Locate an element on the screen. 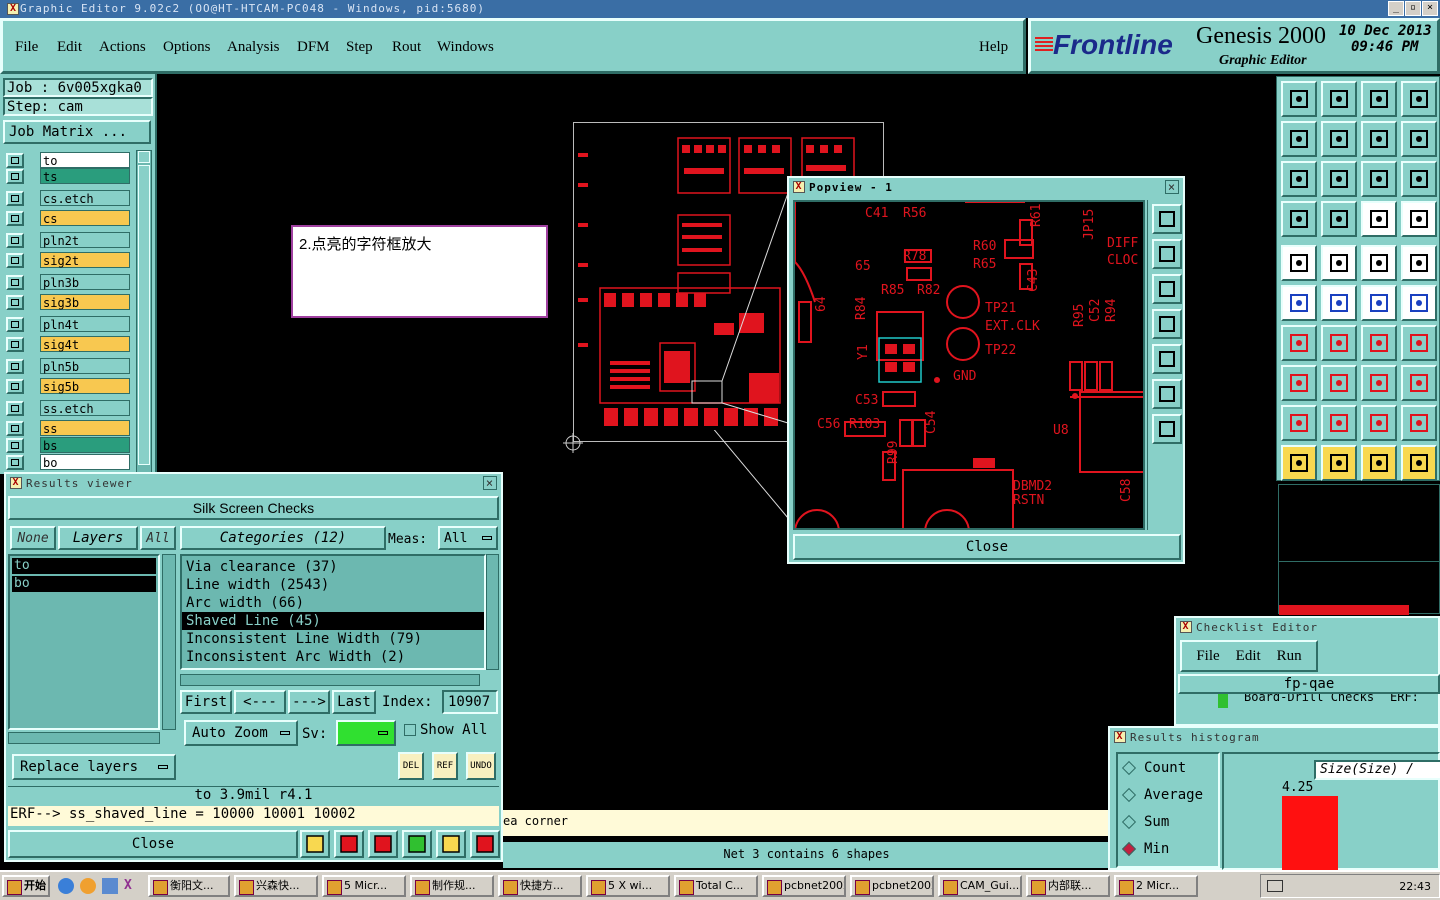  layer-name: sig3b is located at coordinates (85, 302).